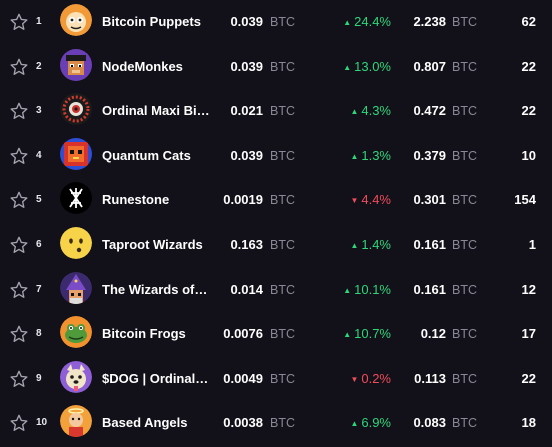 Image resolution: width=552 pixels, height=447 pixels. I want to click on floor-price: 0.0038, so click(243, 422).